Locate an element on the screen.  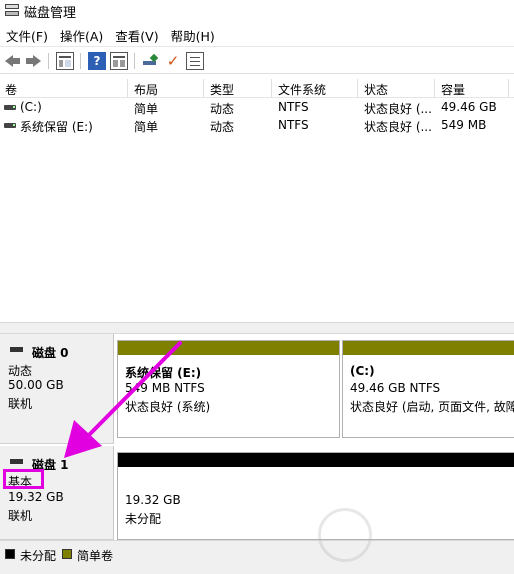
connect-icon is located at coordinates (151, 61).